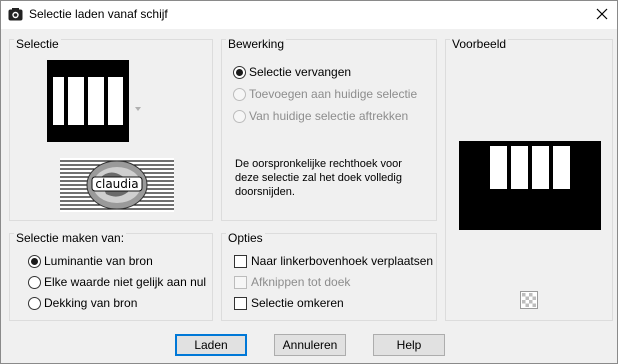 Image resolution: width=618 pixels, height=364 pixels. I want to click on chevron-down-icon, so click(138, 107).